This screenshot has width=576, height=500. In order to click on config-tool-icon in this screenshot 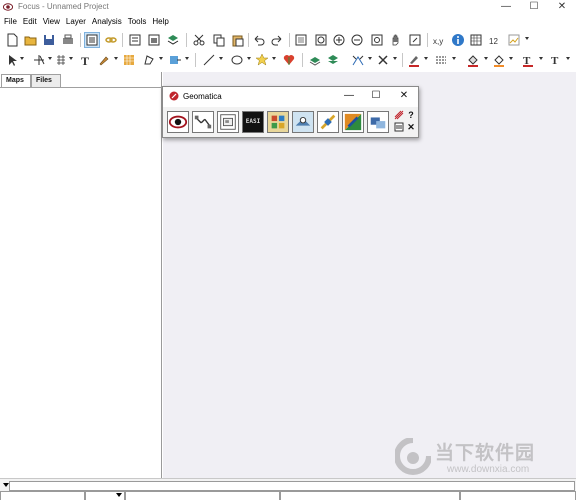, I will do `click(399, 115)`.